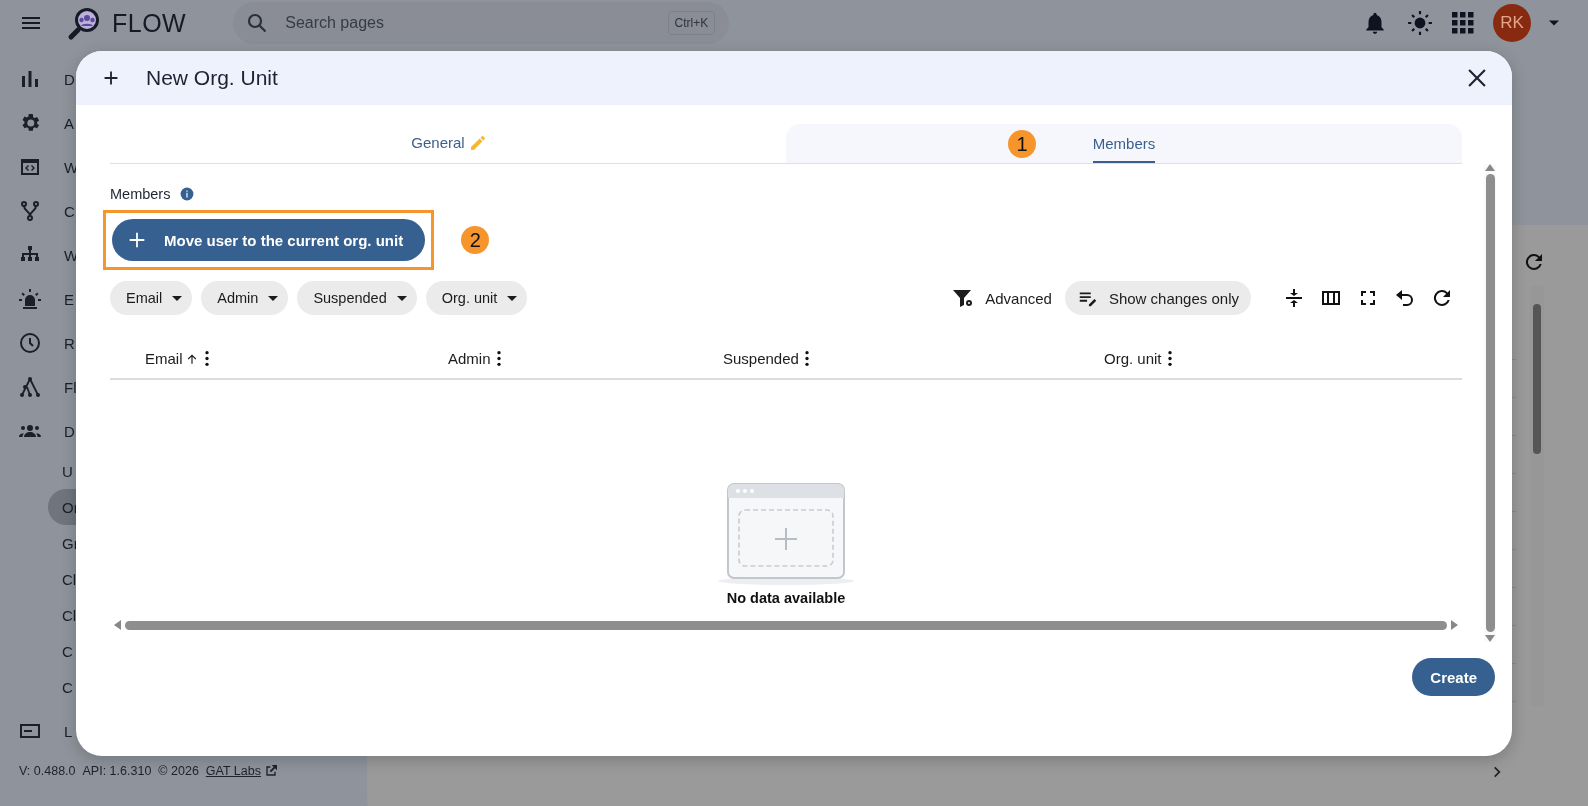 The width and height of the screenshot is (1588, 806). What do you see at coordinates (140, 194) in the screenshot?
I see `section-label: Members` at bounding box center [140, 194].